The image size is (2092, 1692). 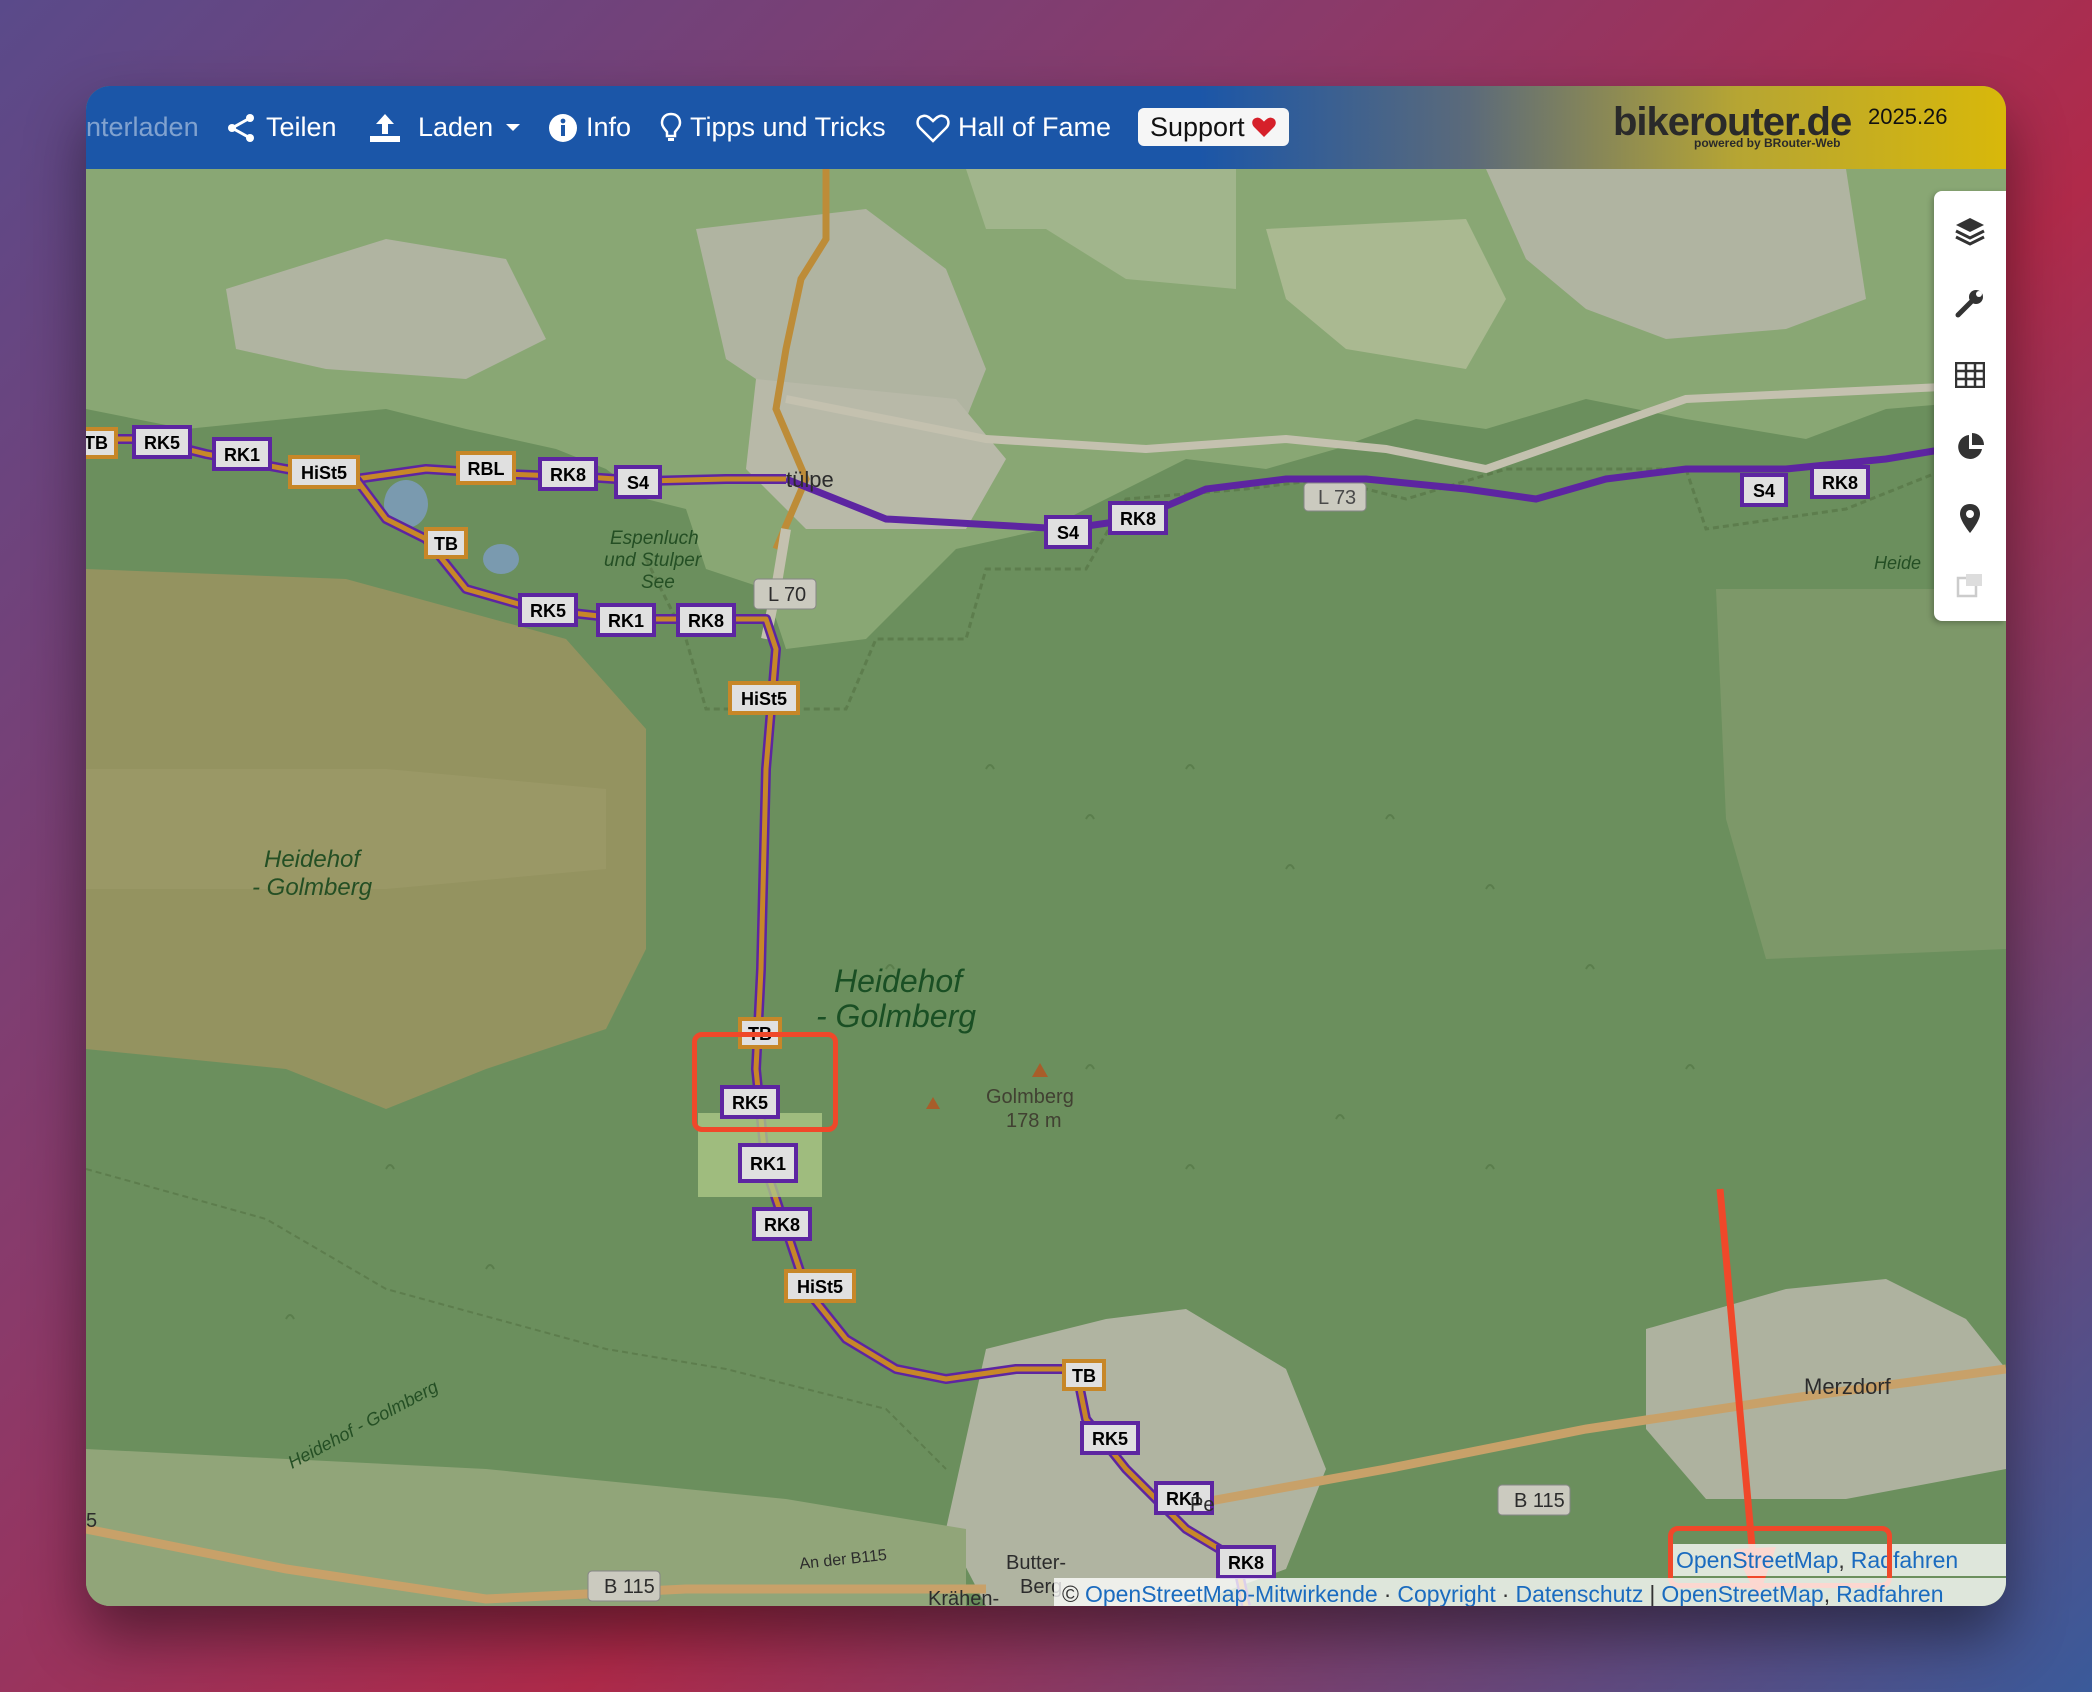 What do you see at coordinates (301, 127) in the screenshot?
I see `share-label: Teilen` at bounding box center [301, 127].